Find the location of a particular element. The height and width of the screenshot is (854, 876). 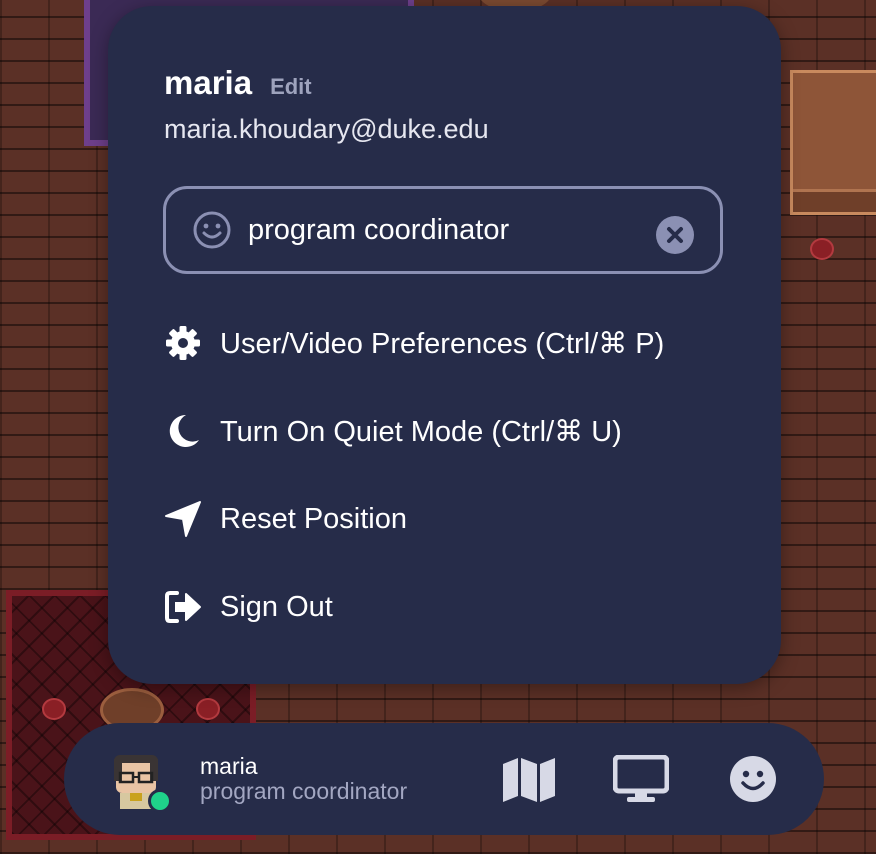

smile-icon is located at coordinates (212, 230).